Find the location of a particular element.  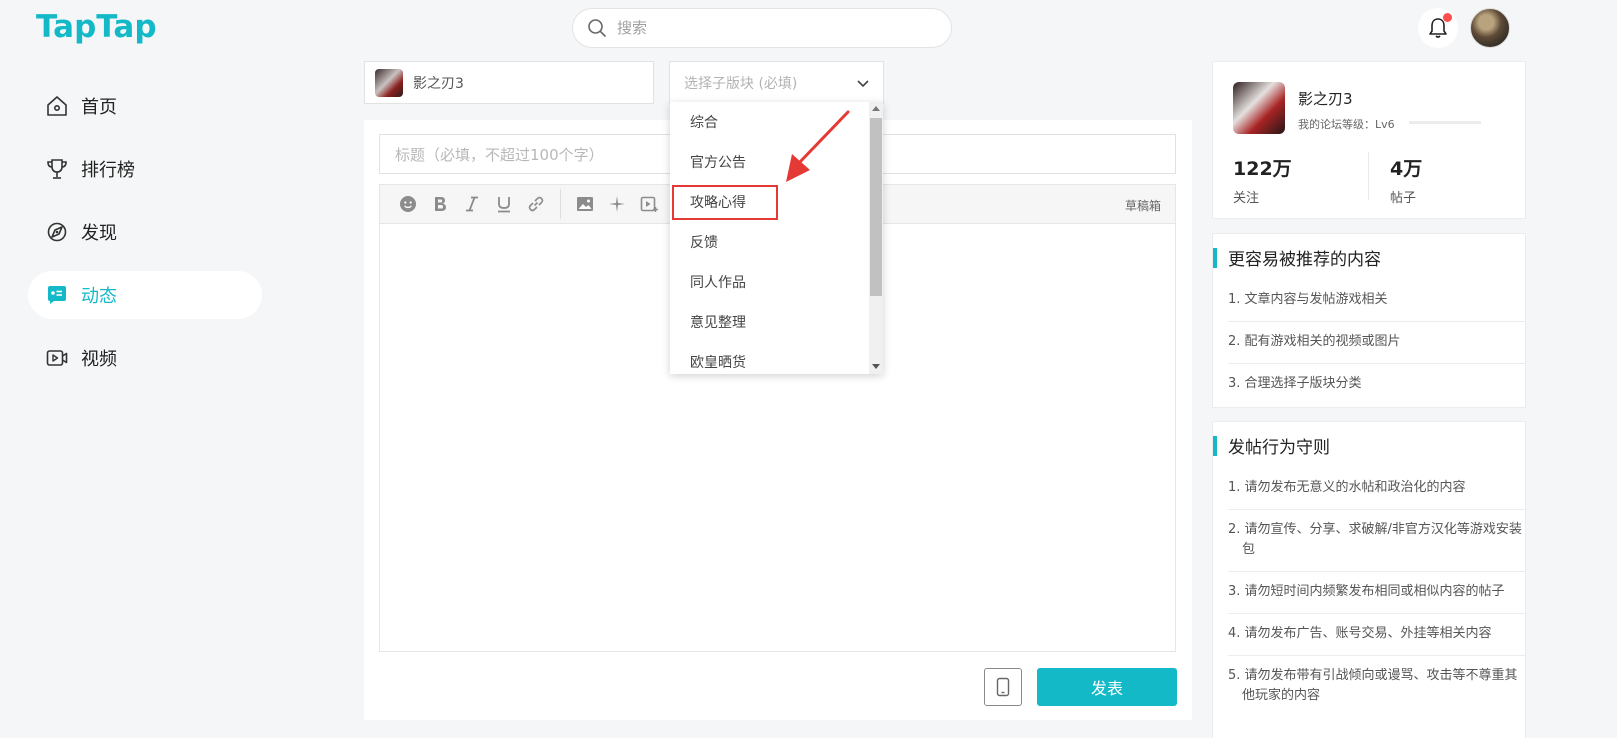

recommend-item: 1. 文章内容与发帖游戏相关 is located at coordinates (1376, 301).